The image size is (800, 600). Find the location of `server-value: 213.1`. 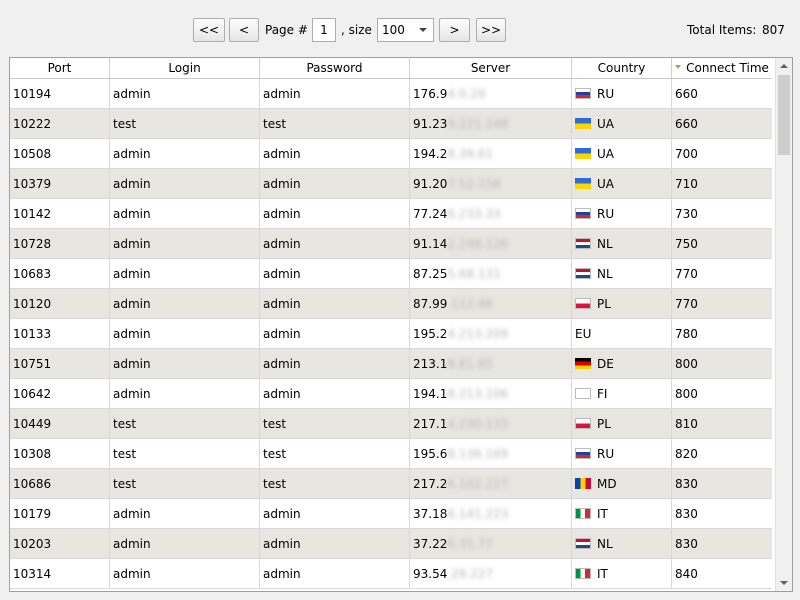

server-value: 213.1 is located at coordinates (430, 364).